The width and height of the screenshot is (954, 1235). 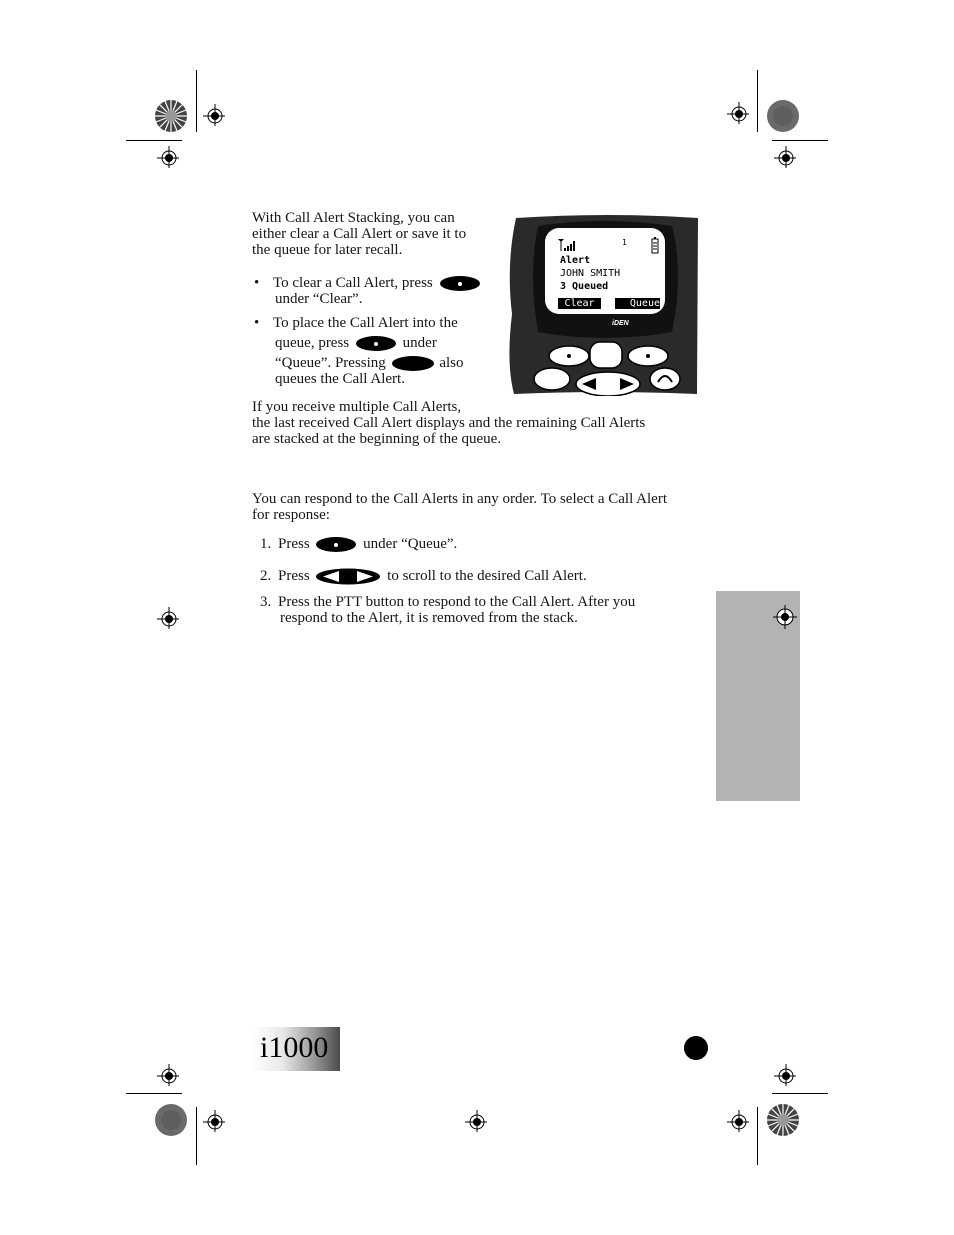 What do you see at coordinates (459, 284) in the screenshot?
I see `soft-key-left-icon` at bounding box center [459, 284].